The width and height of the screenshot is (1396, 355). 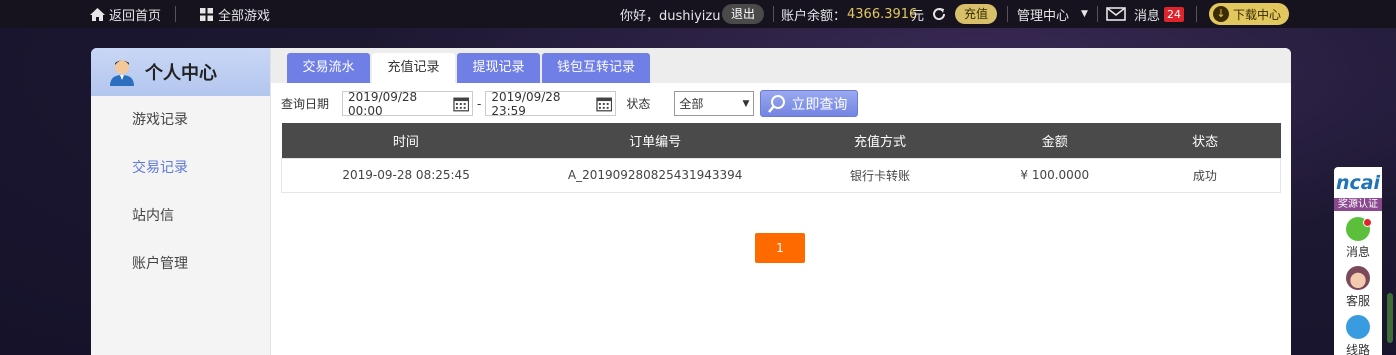 I want to click on user-avatar-icon, so click(x=122, y=73).